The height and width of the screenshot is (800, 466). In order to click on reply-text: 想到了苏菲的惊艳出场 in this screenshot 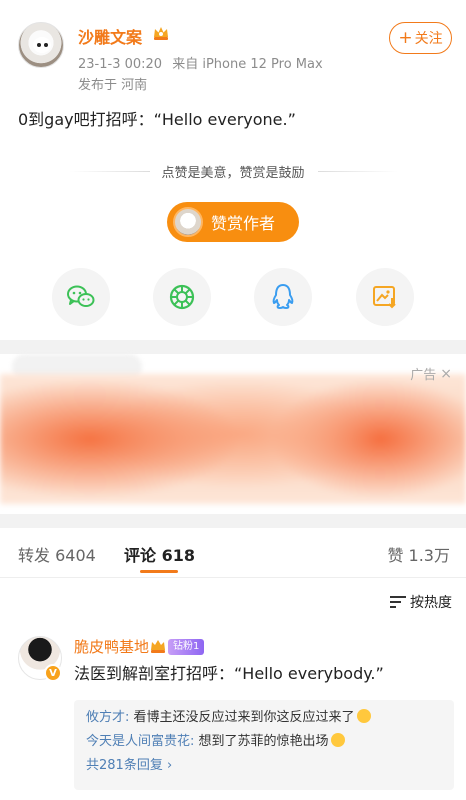, I will do `click(263, 741)`.